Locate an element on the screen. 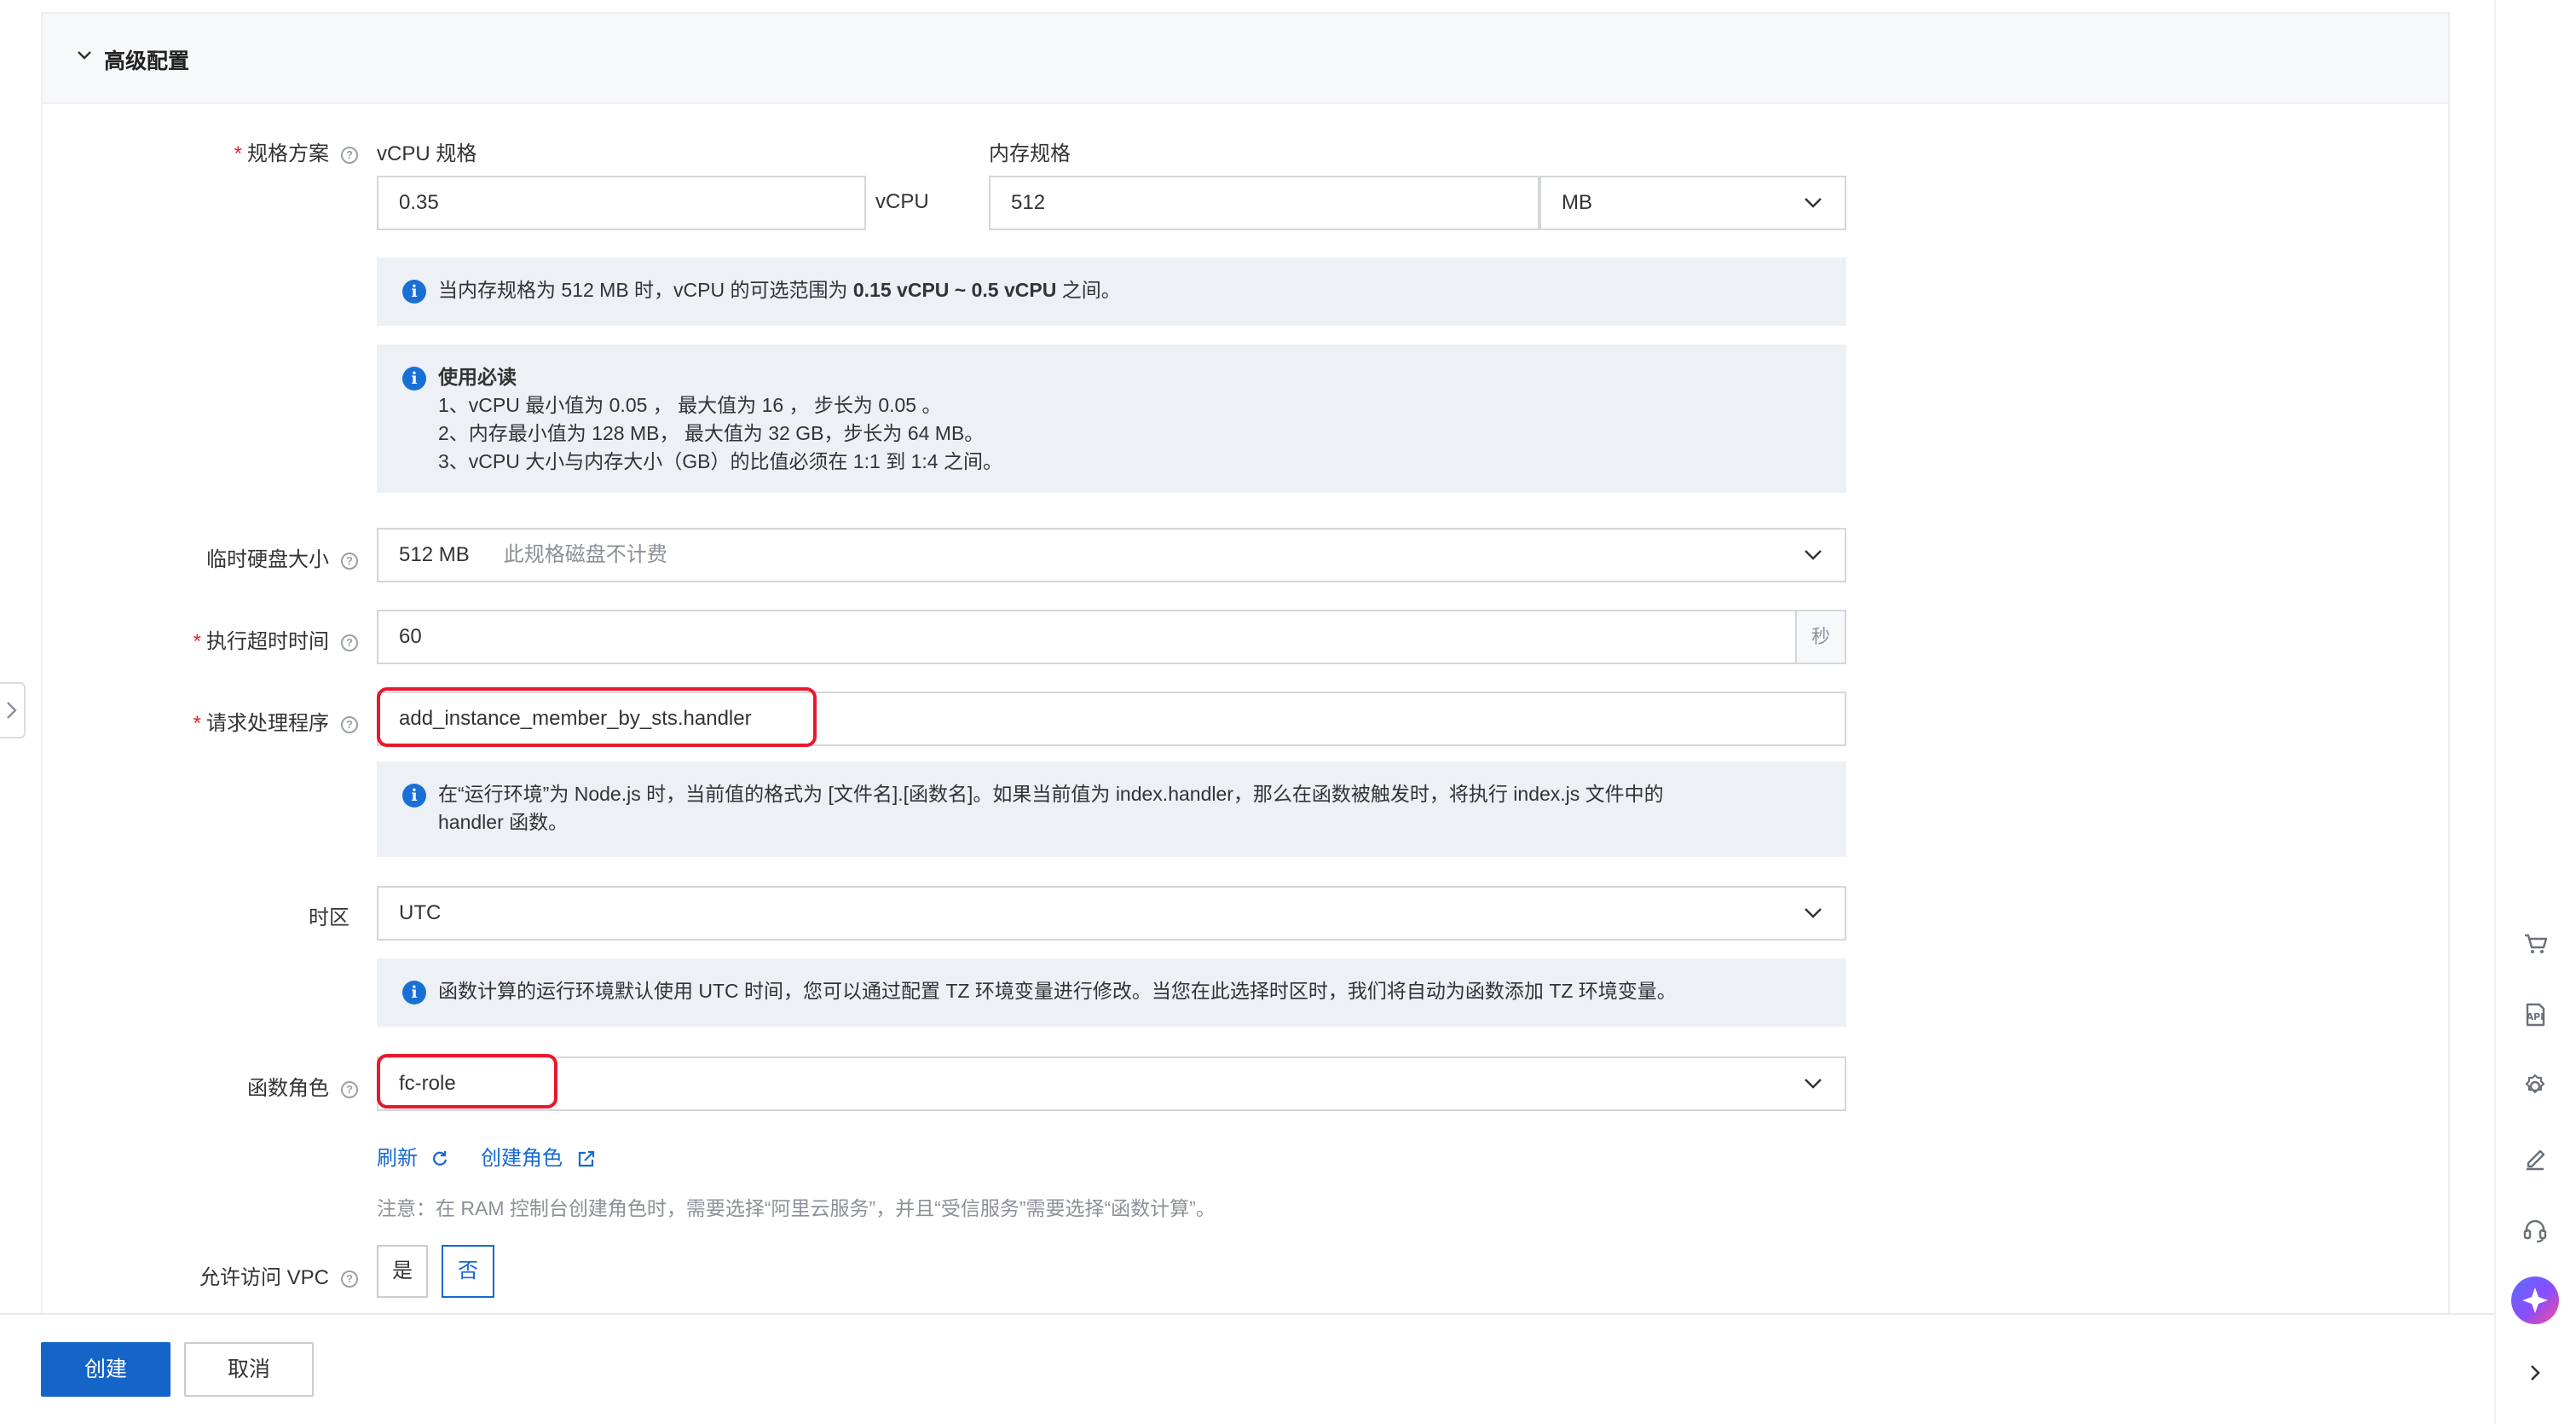 Image resolution: width=2576 pixels, height=1424 pixels. usage-note-2: 2、内存最小值为 128 MB， 最大值为 32 GB，步长为 64 MB。 is located at coordinates (711, 433).